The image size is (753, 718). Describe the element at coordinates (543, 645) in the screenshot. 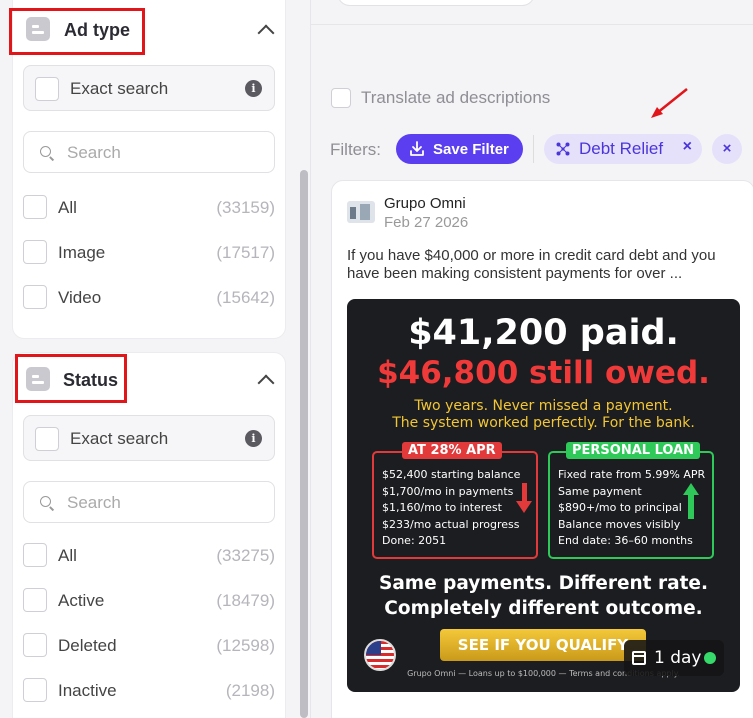

I see `creative-cta: SEE IF YOU QUALIFY` at that location.